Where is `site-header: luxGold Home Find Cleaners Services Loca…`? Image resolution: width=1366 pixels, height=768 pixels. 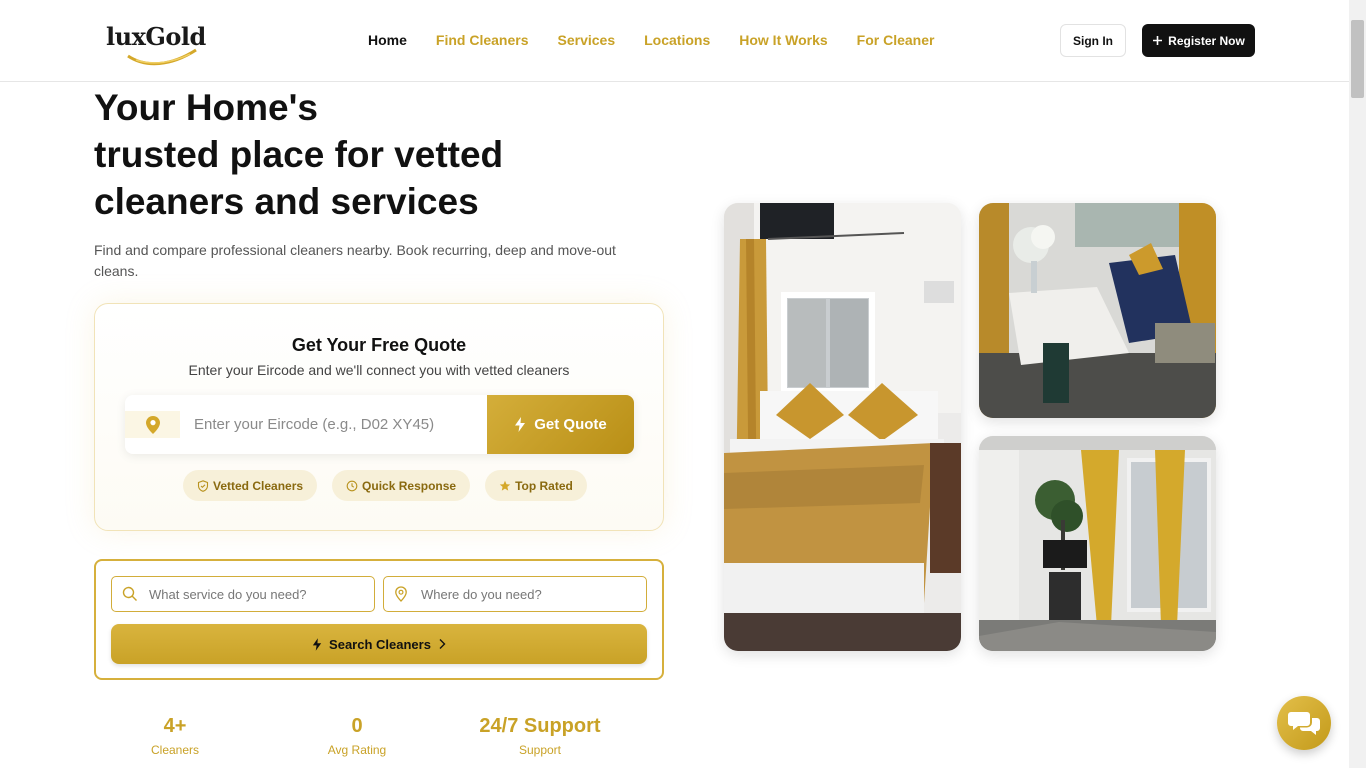
site-header: luxGold Home Find Cleaners Services Loca… is located at coordinates (674, 41).